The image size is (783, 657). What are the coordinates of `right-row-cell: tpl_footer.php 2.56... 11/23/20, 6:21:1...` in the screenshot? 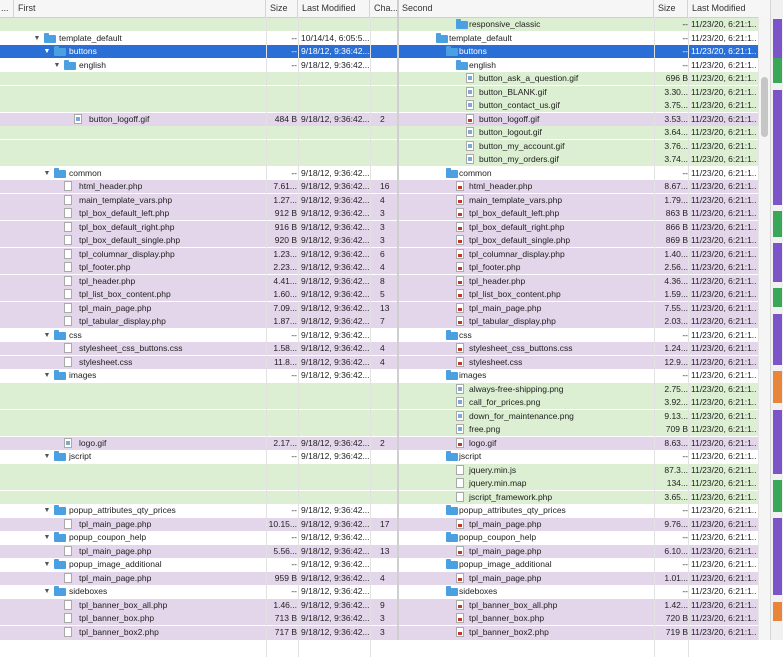 It's located at (584, 267).